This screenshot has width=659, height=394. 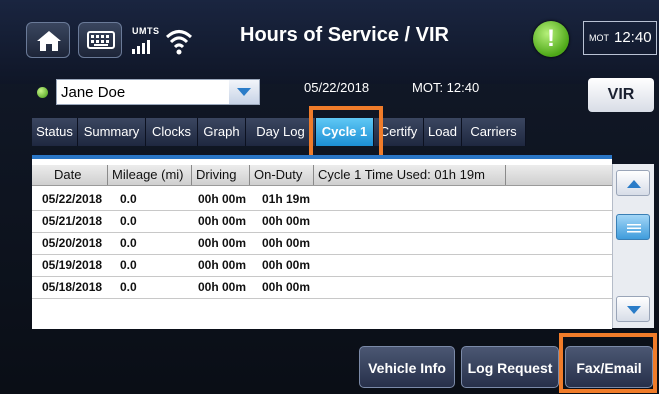 What do you see at coordinates (72, 199) in the screenshot?
I see `cell-date: 05/22/2018` at bounding box center [72, 199].